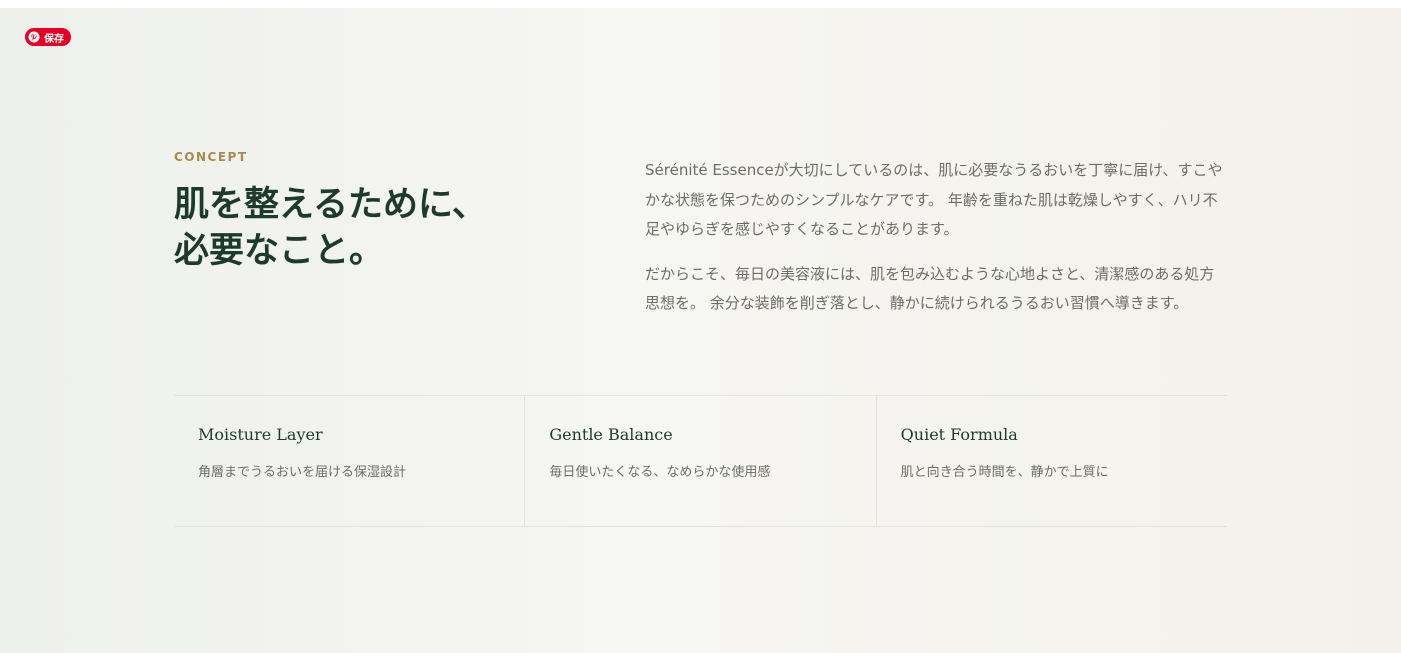 The image size is (1401, 653). I want to click on feature-title: Gentle Balance, so click(611, 434).